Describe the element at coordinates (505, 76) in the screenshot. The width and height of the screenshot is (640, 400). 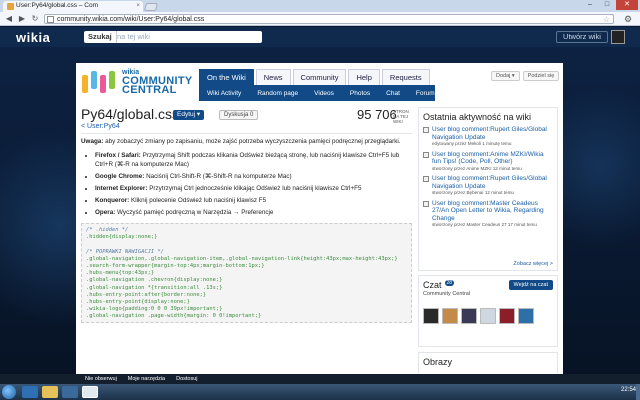
I see `add-menu-button: Dodaj ▾` at that location.